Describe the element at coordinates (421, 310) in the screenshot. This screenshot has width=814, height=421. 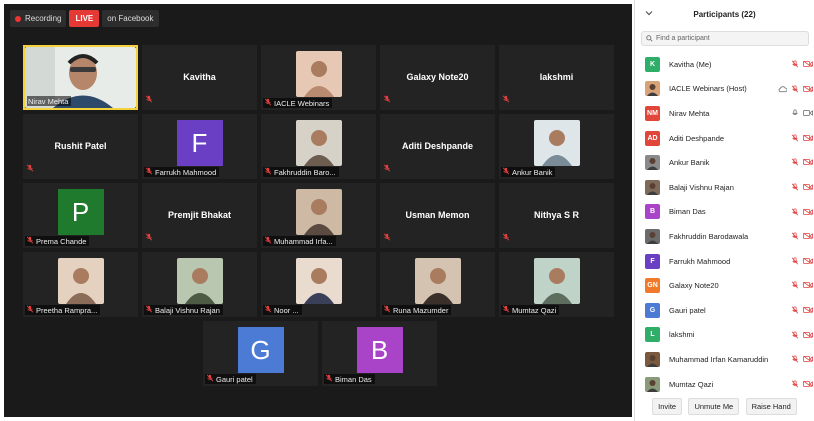
I see `participant-name: Runa Mazumder` at that location.